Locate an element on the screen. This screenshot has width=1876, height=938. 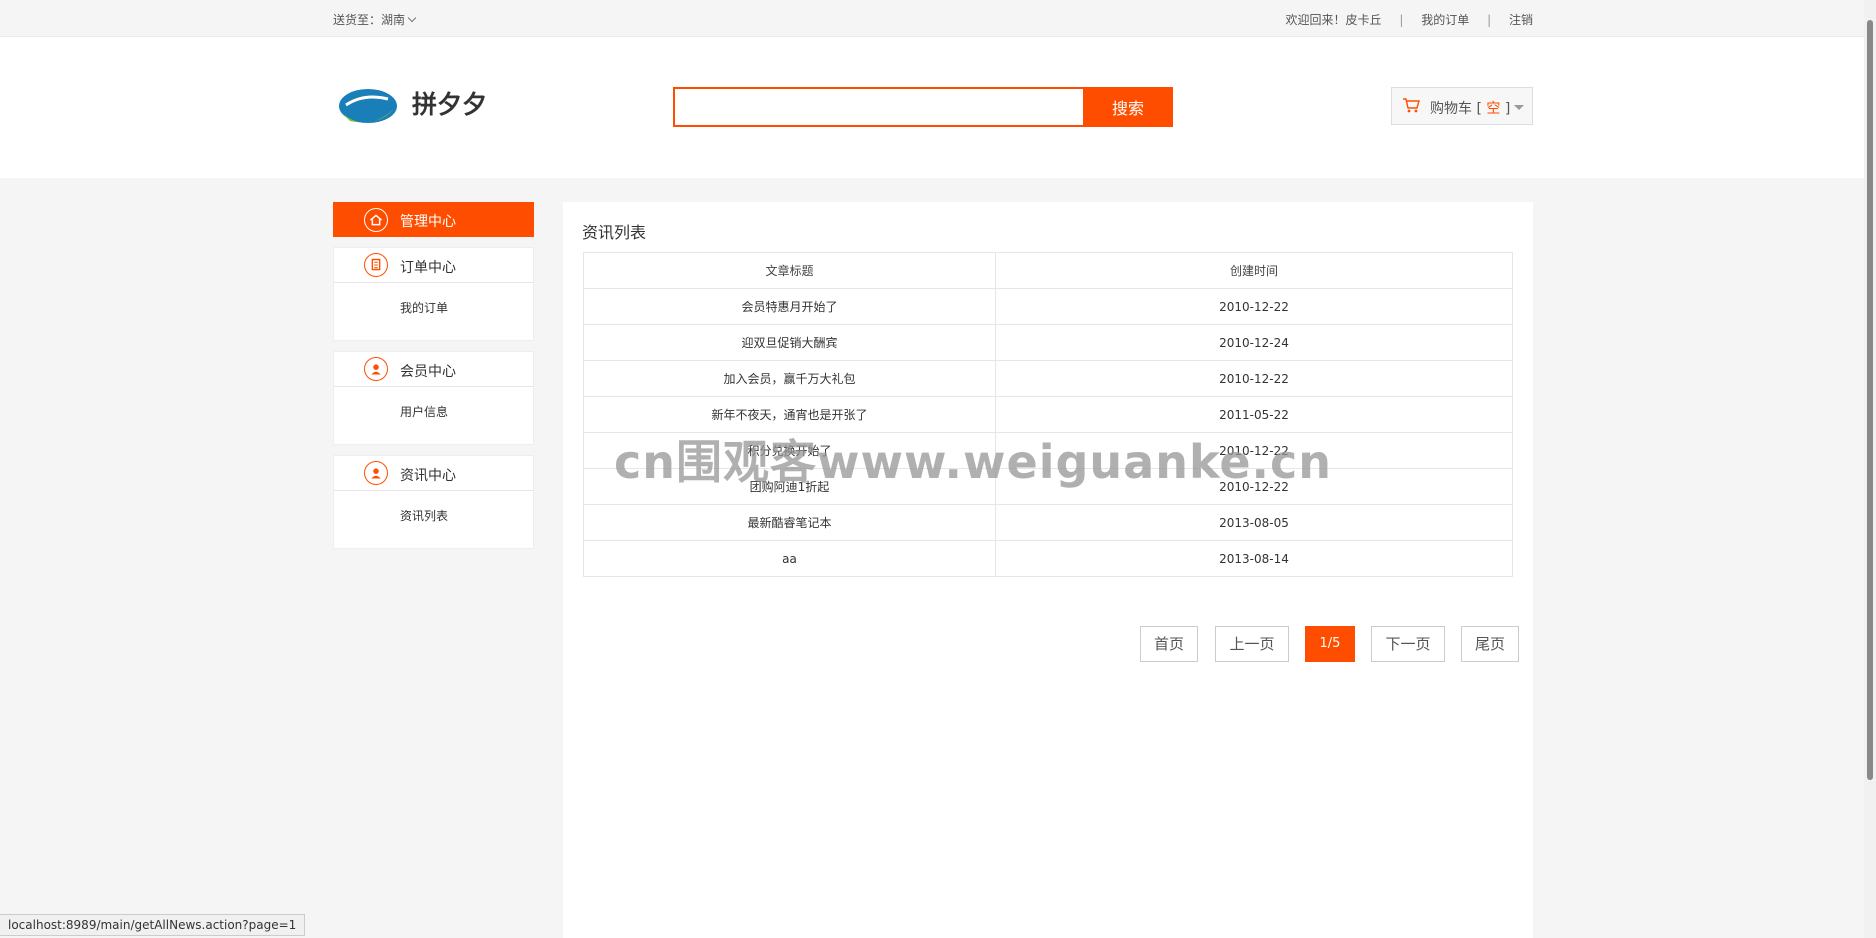
column-header: 创建时间 is located at coordinates (1254, 270).